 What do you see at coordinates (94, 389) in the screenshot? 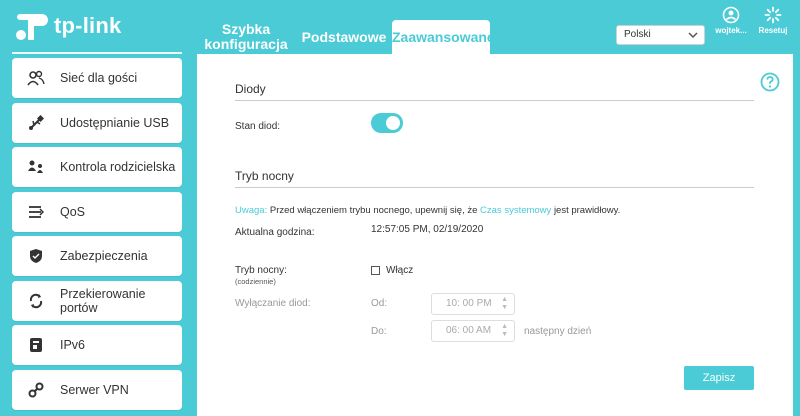
I see `sidebar-item-label: Serwer VPN` at bounding box center [94, 389].